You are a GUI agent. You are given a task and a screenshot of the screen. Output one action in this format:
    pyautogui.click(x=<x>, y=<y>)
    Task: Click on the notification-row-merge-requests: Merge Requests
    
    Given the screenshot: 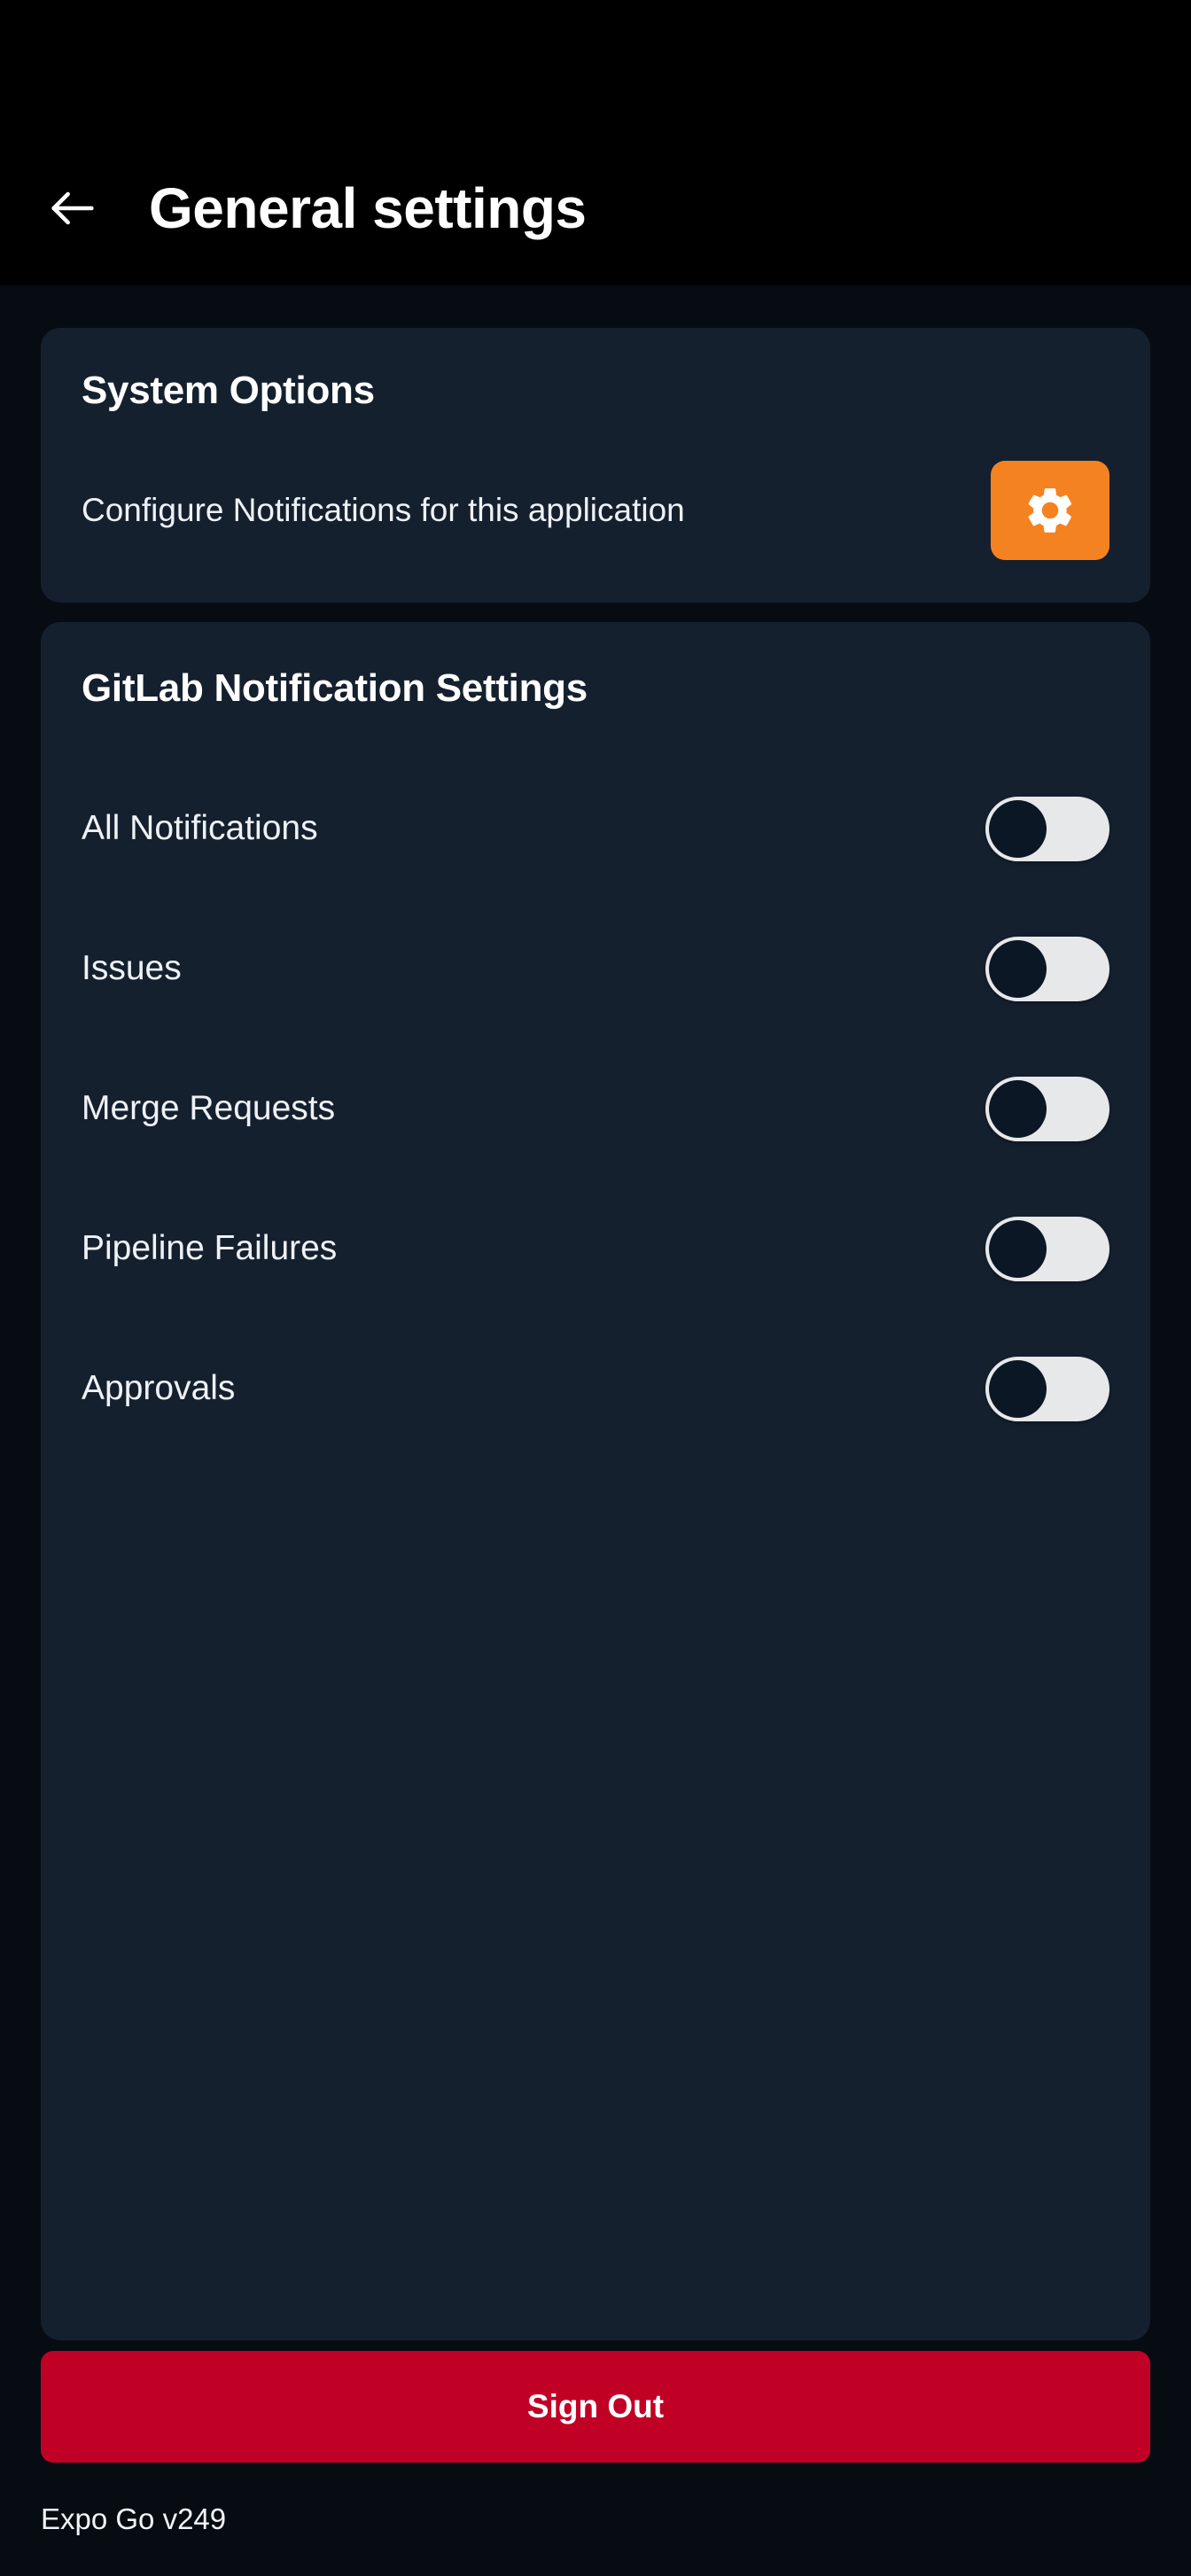 What is the action you would take?
    pyautogui.click(x=595, y=1109)
    